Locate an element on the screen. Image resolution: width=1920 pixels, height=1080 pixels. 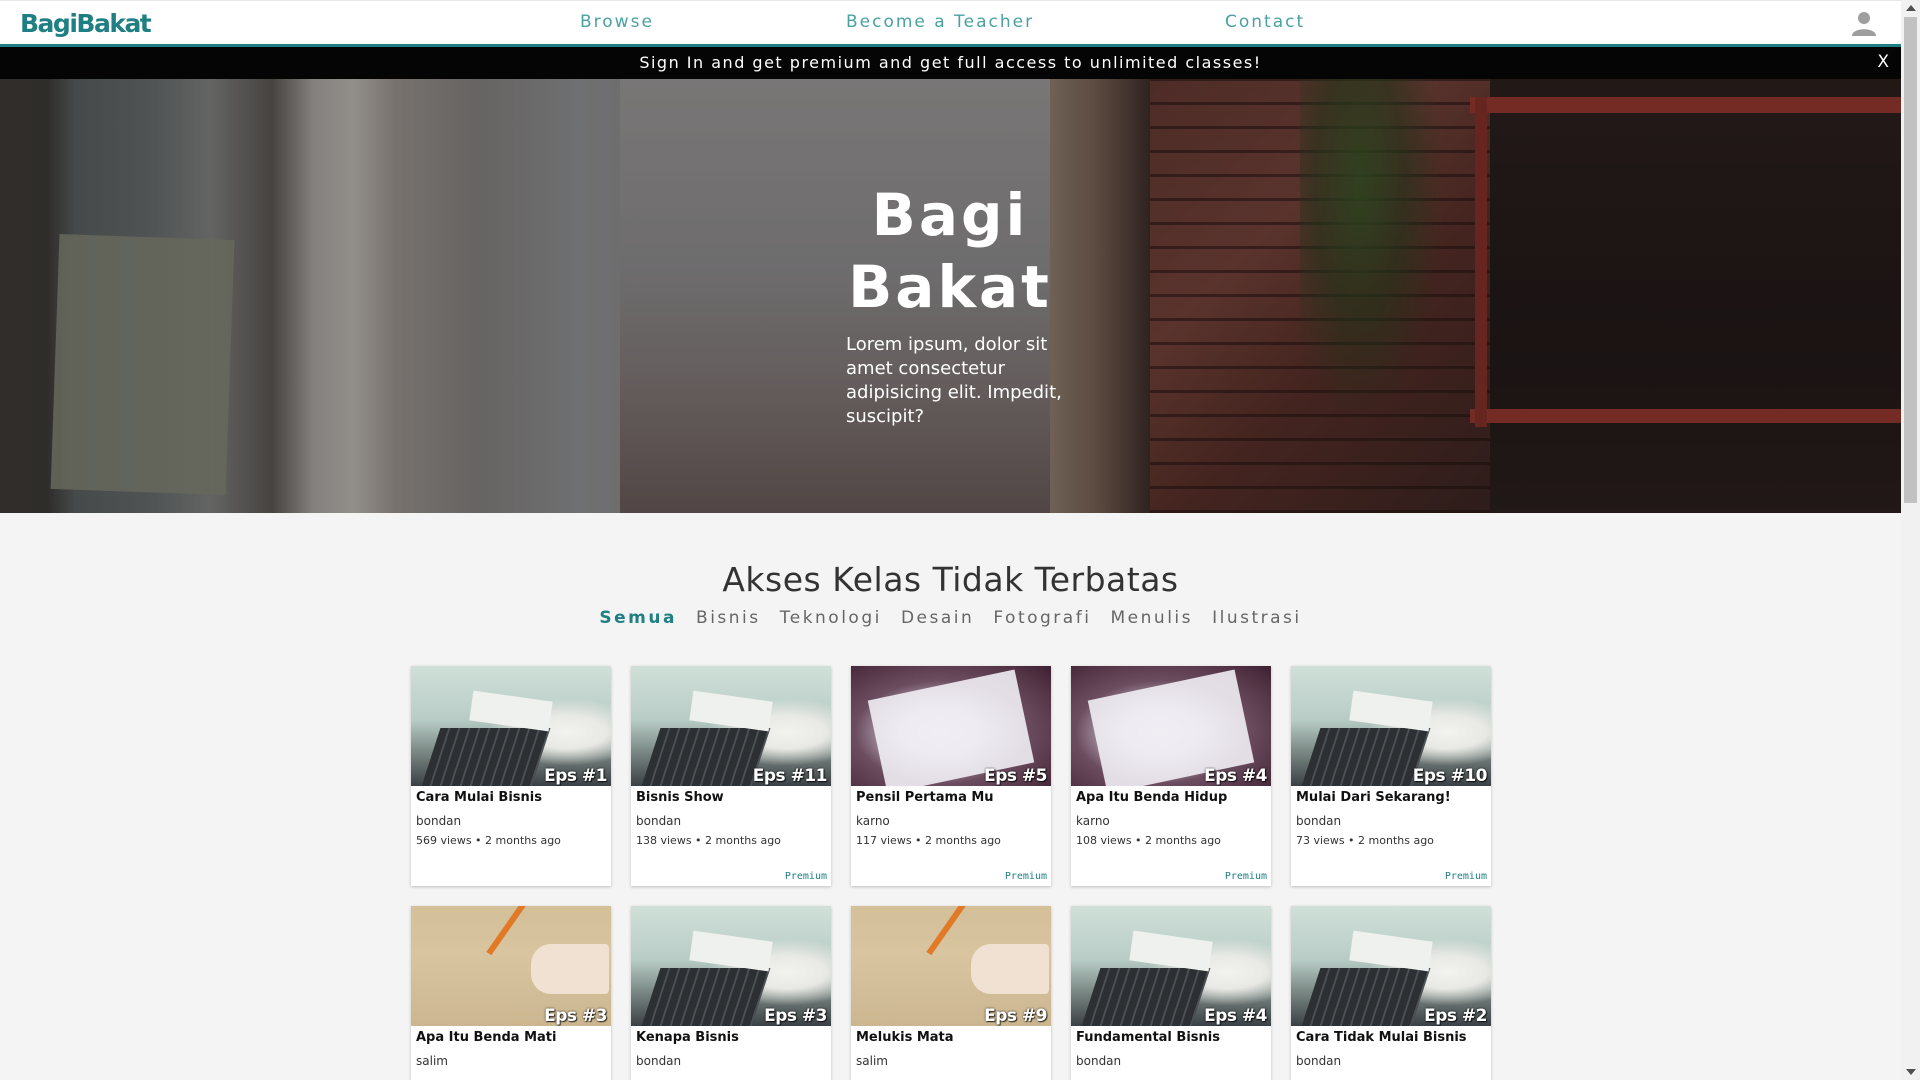
tab-desain: Desain is located at coordinates (937, 618).